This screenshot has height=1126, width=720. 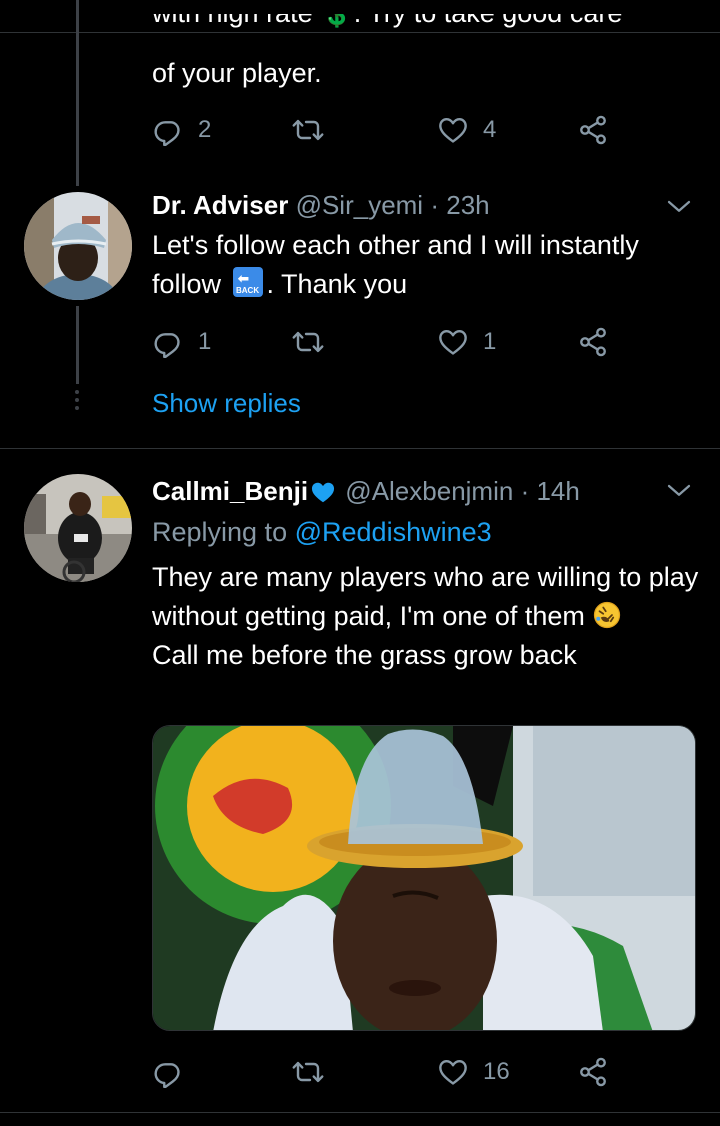 I want to click on like-count: 4, so click(x=490, y=129).